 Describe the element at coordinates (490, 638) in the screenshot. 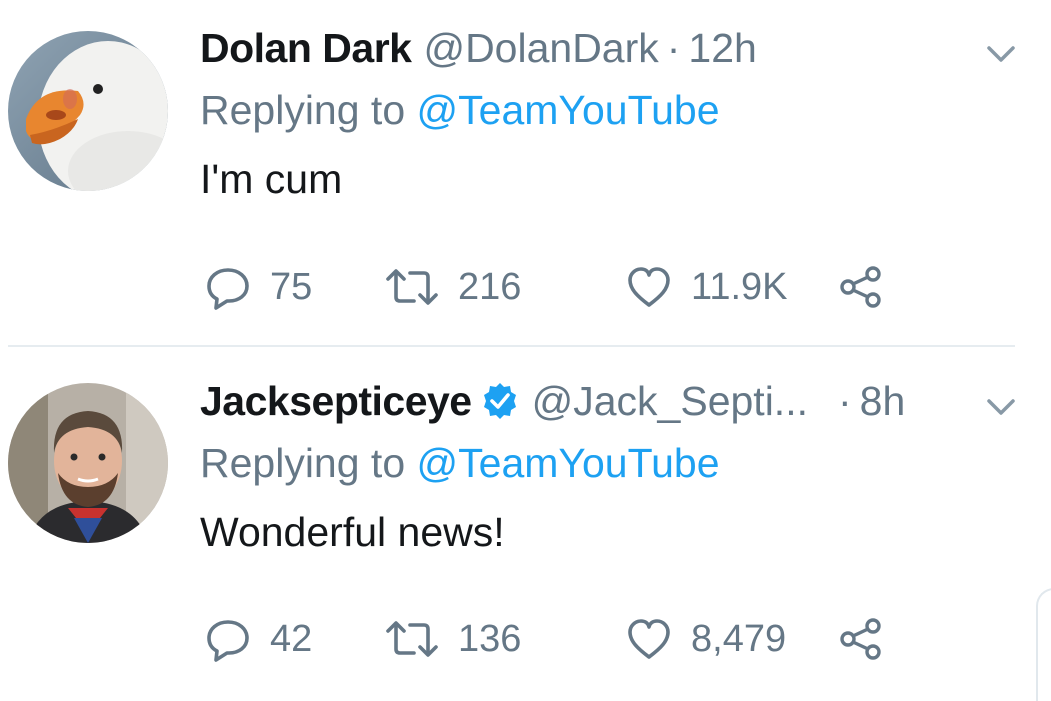

I see `retweet-count: 136` at that location.